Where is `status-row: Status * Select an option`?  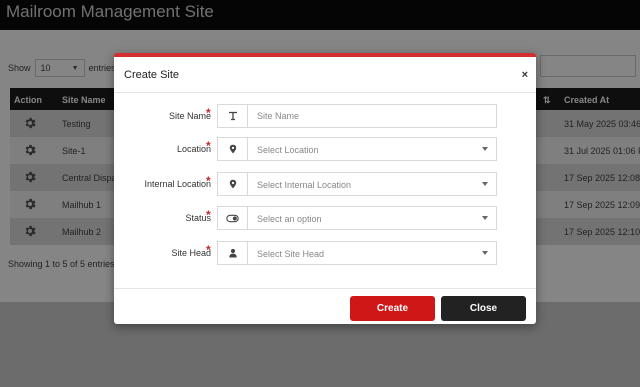
status-row: Status * Select an option is located at coordinates (325, 218).